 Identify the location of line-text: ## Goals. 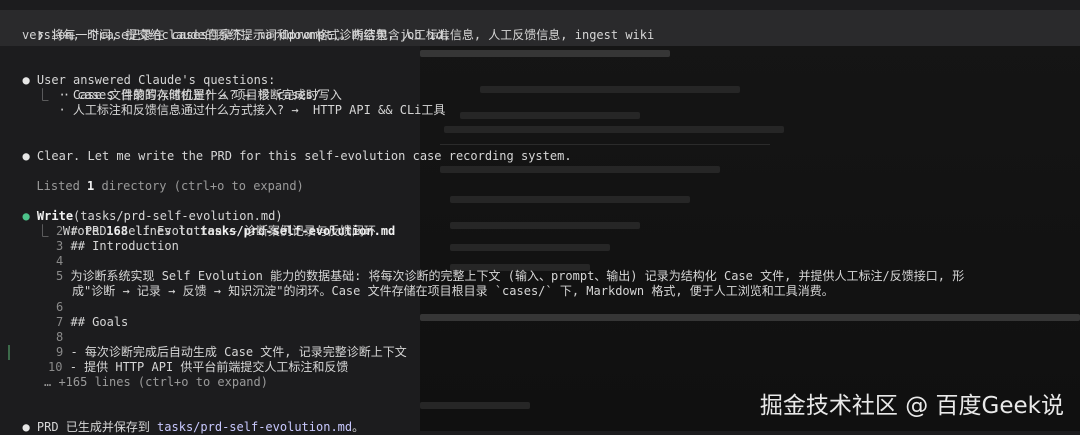
(99, 322).